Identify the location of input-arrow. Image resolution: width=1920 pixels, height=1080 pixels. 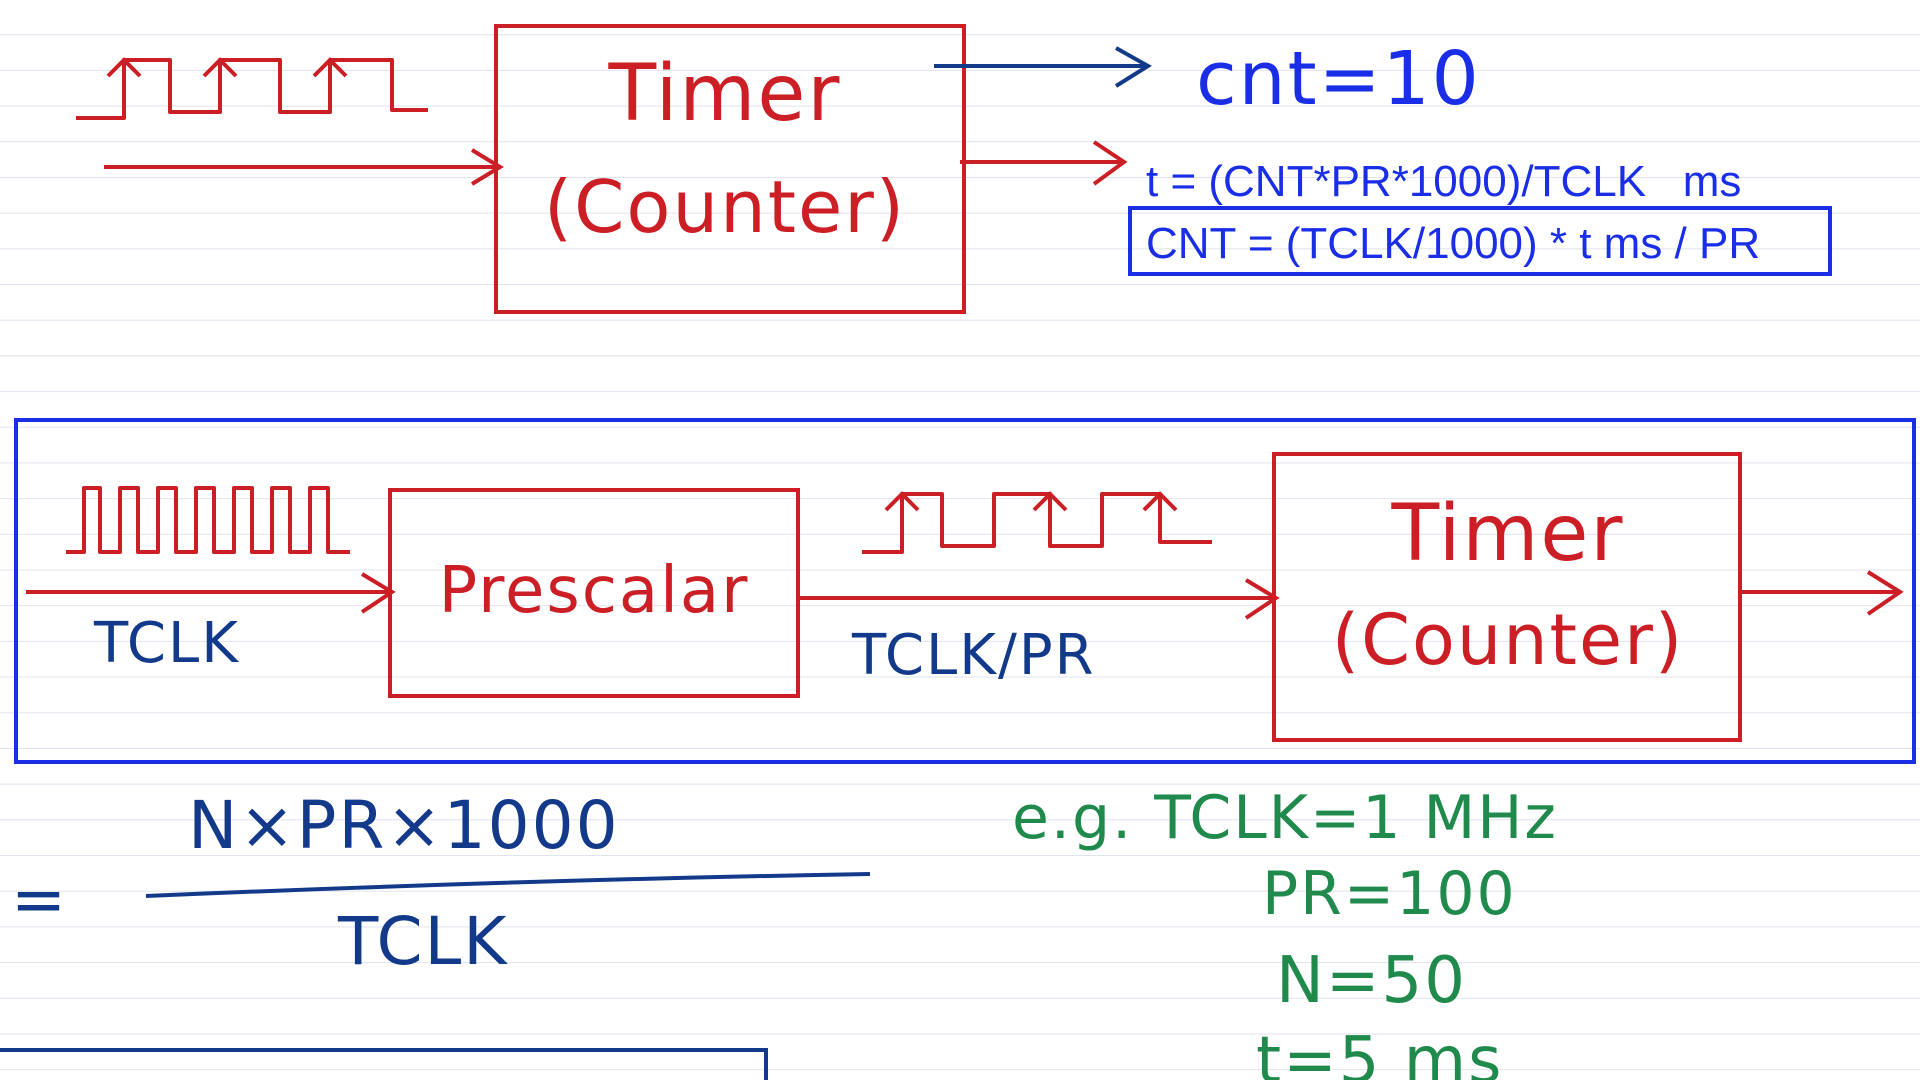
(304, 167).